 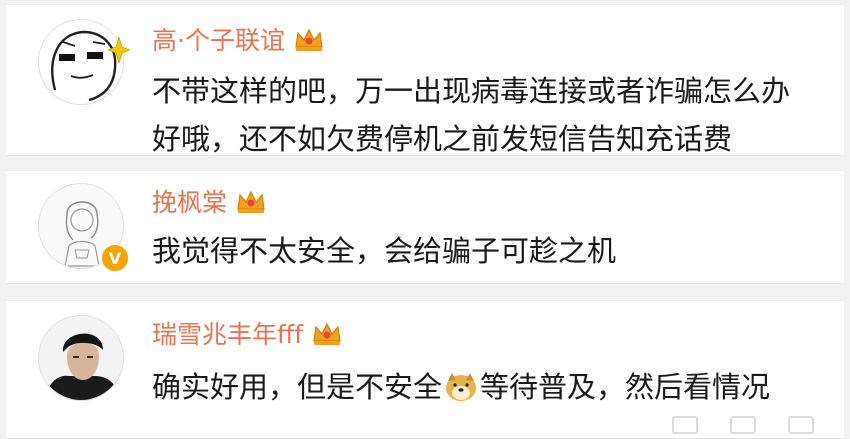 I want to click on comment-text: 确实好用，但是不安全 等待普及，然后看情况, so click(x=497, y=387).